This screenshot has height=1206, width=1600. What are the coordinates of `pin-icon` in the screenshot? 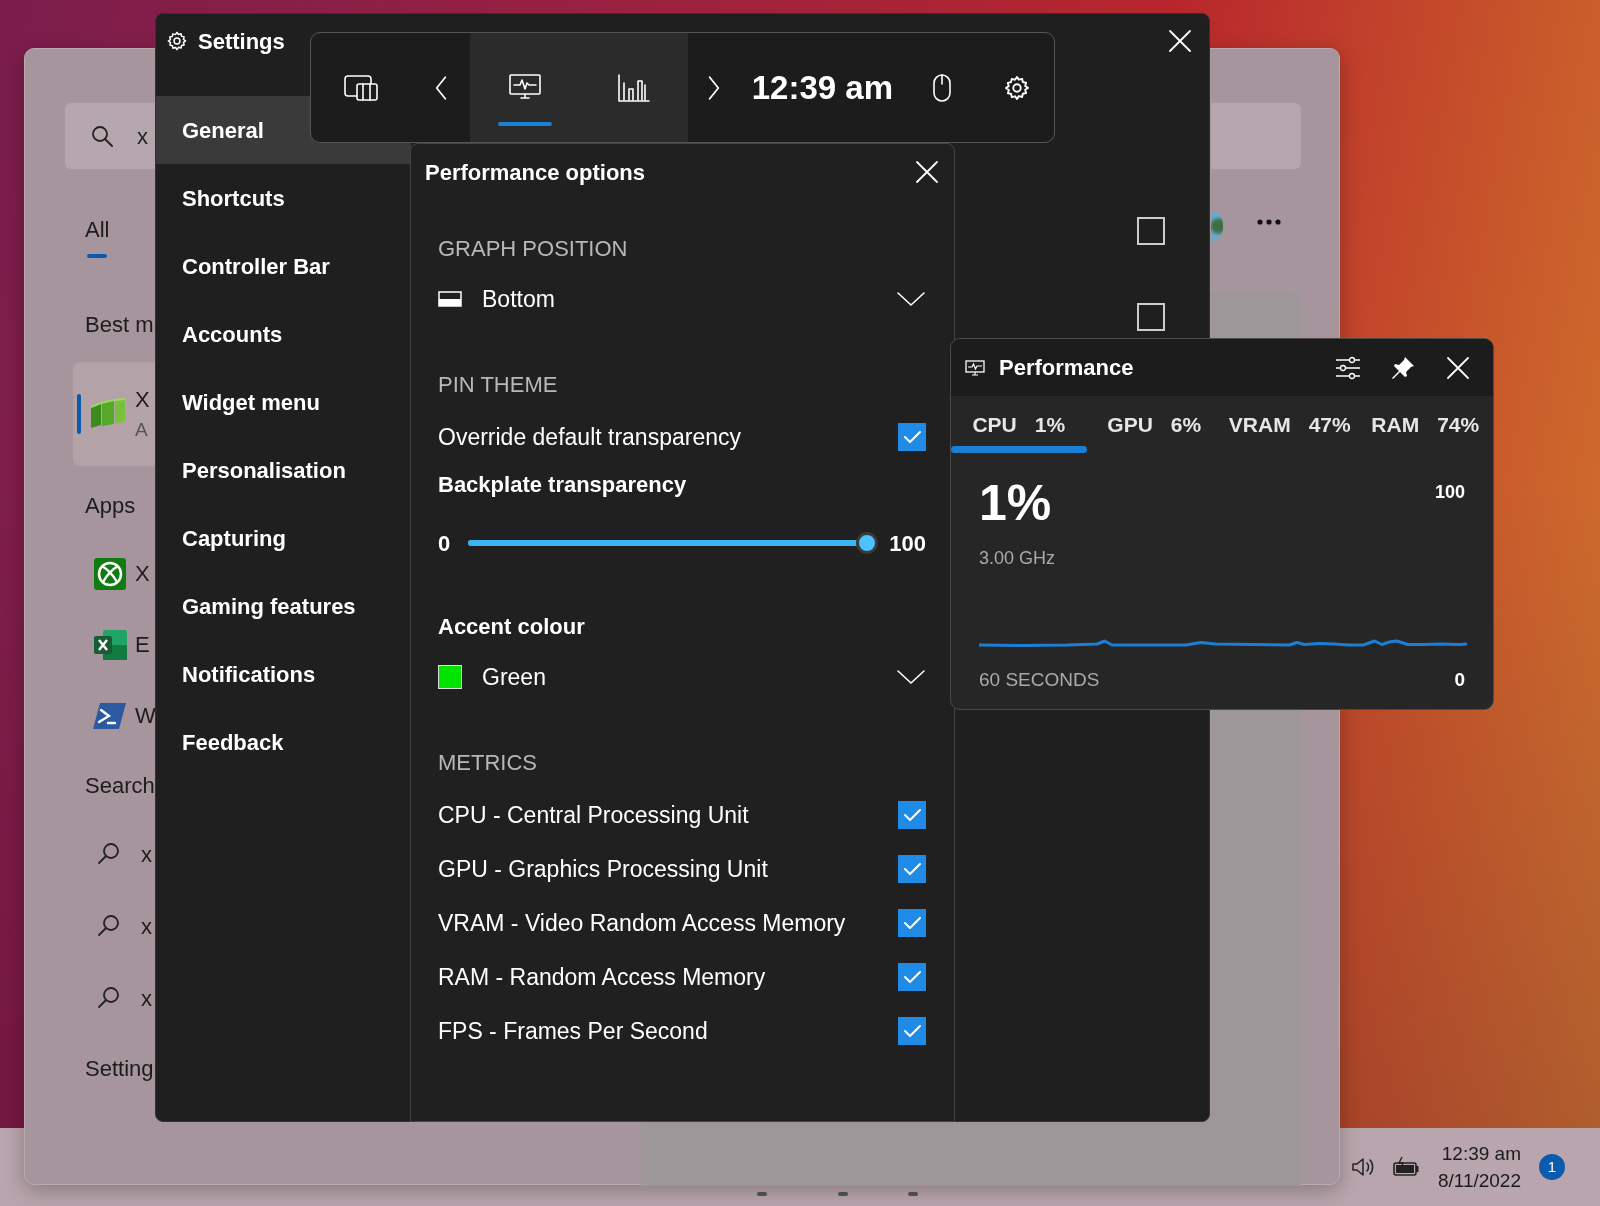 It's located at (1403, 367).